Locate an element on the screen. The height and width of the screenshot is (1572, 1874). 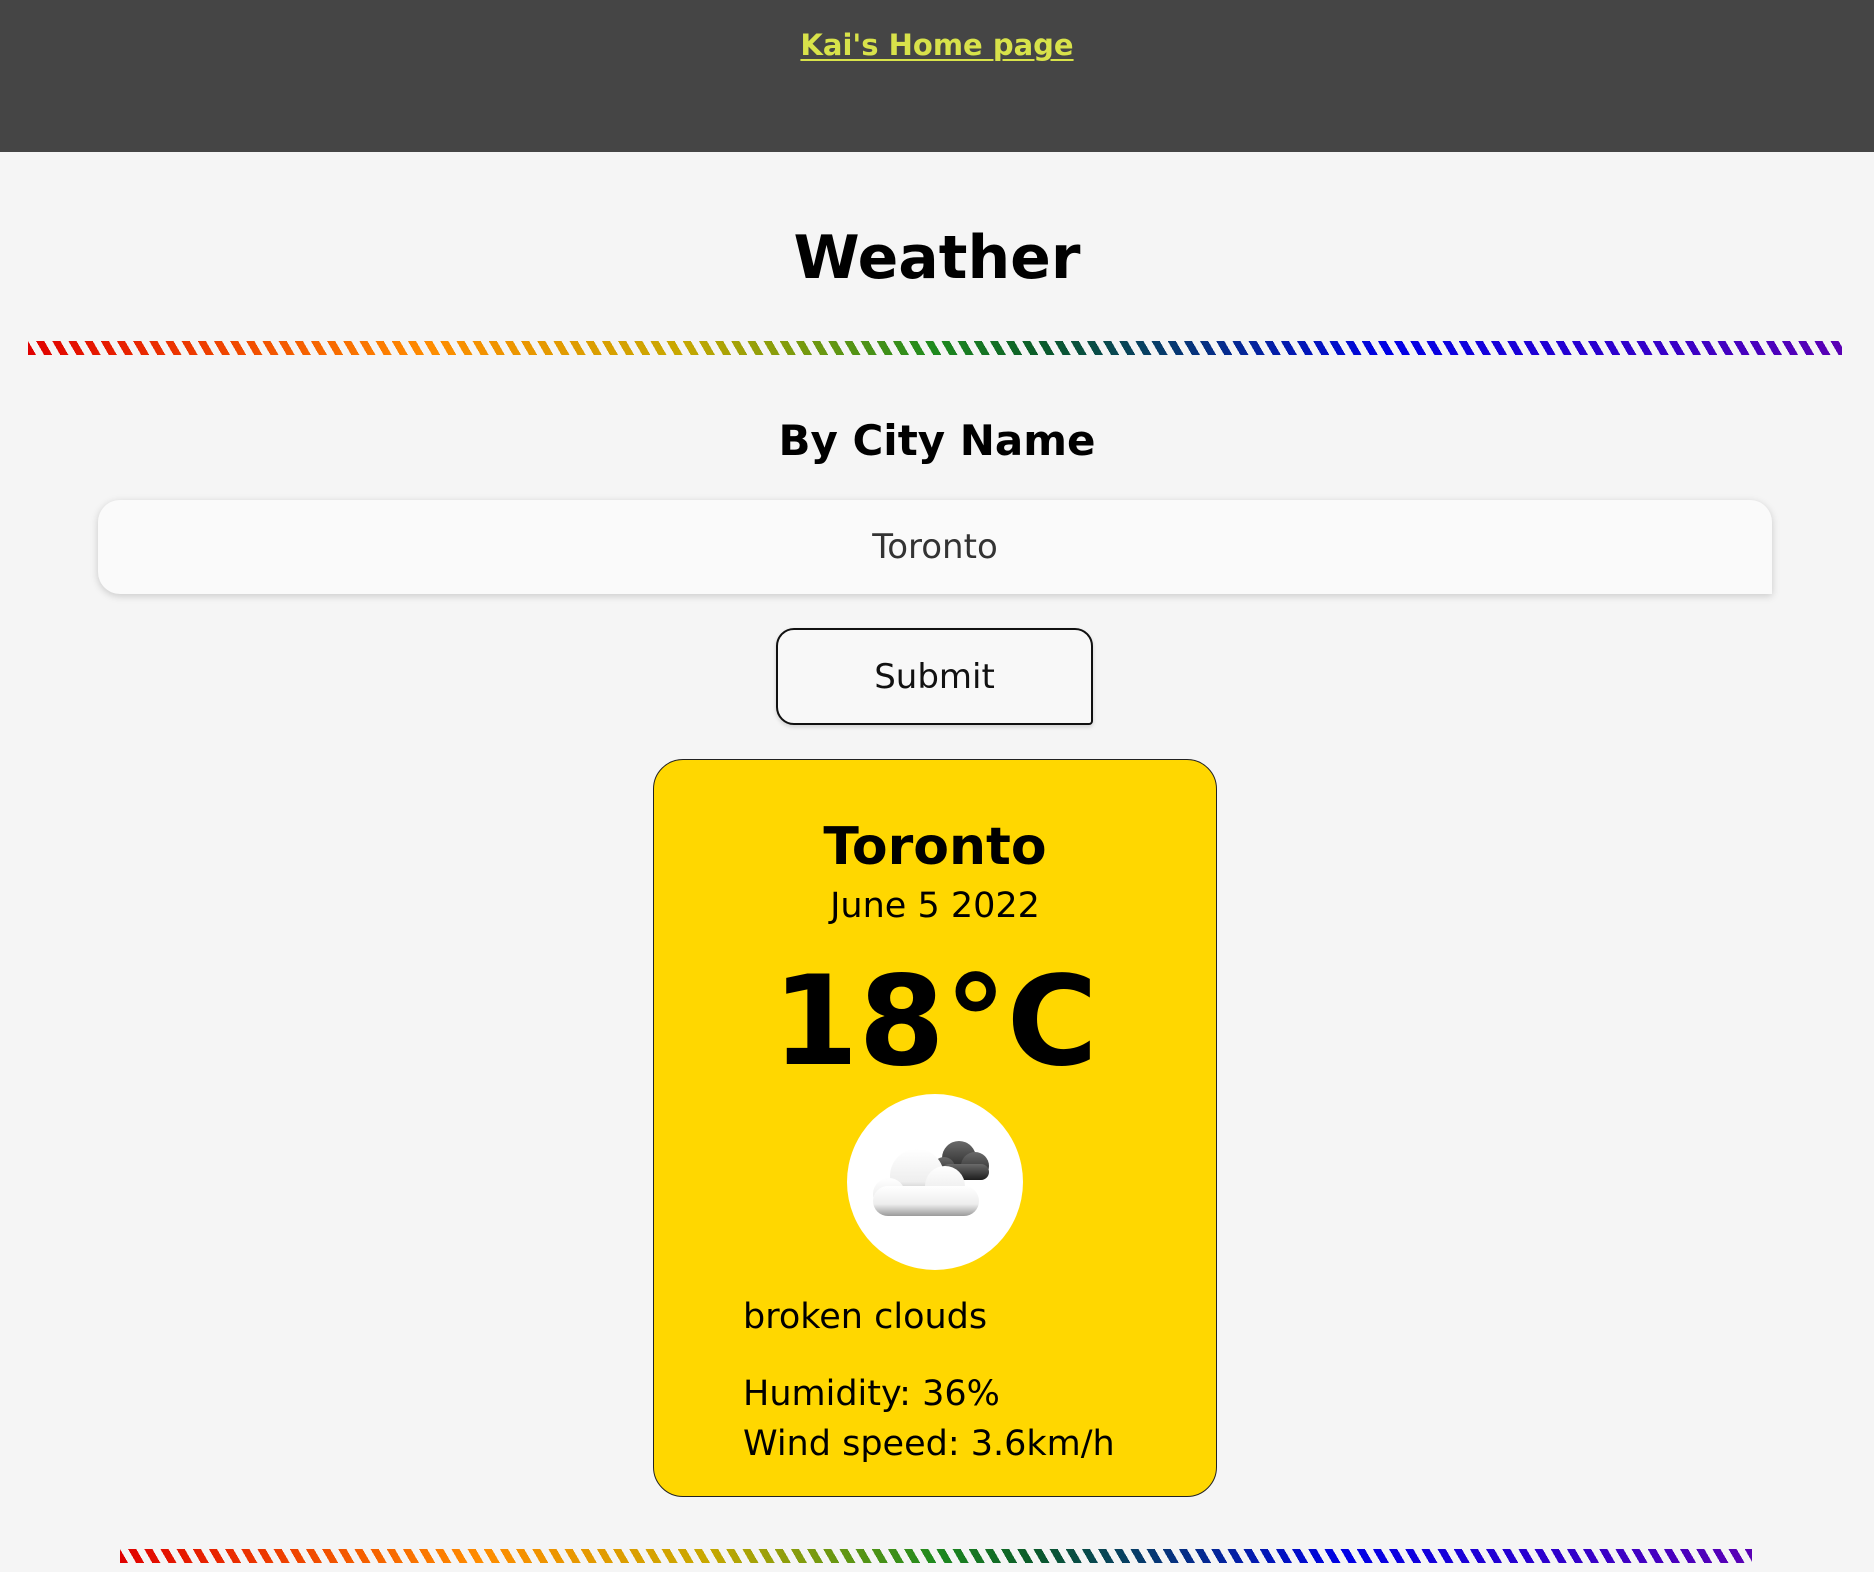
card-city-name: Toronto is located at coordinates (935, 847).